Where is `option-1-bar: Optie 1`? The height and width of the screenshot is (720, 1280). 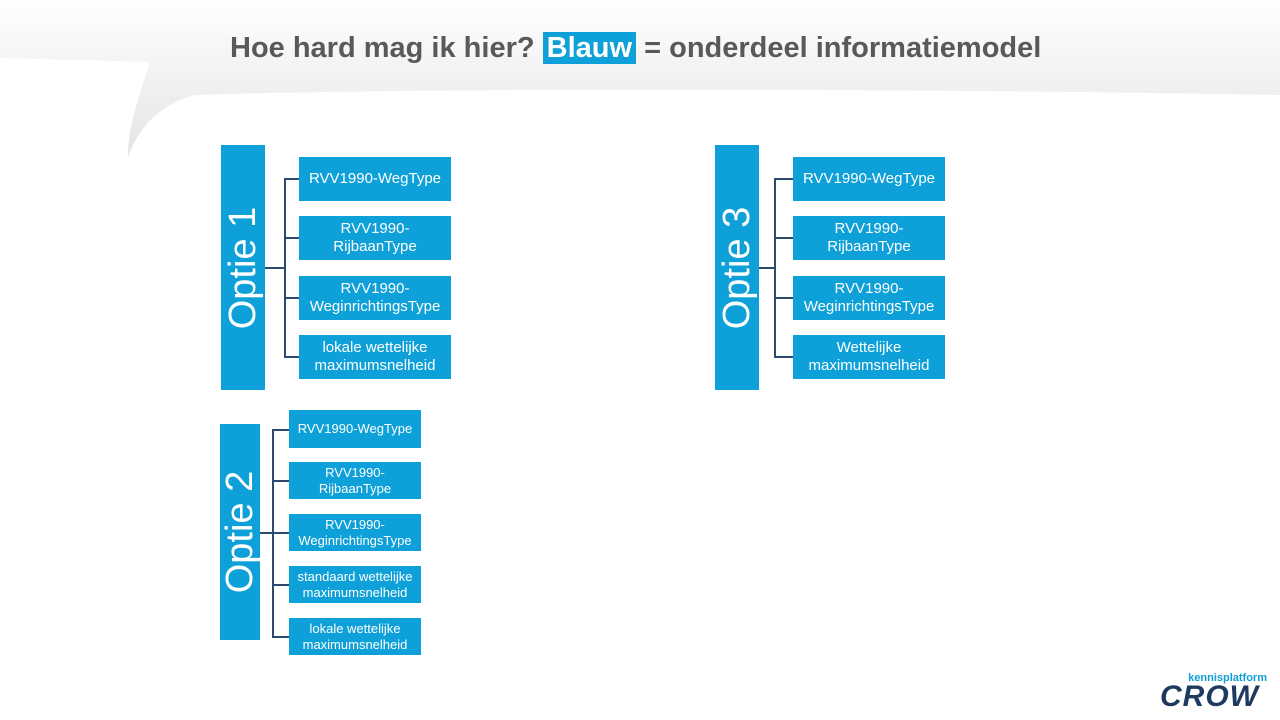
option-1-bar: Optie 1 is located at coordinates (243, 267).